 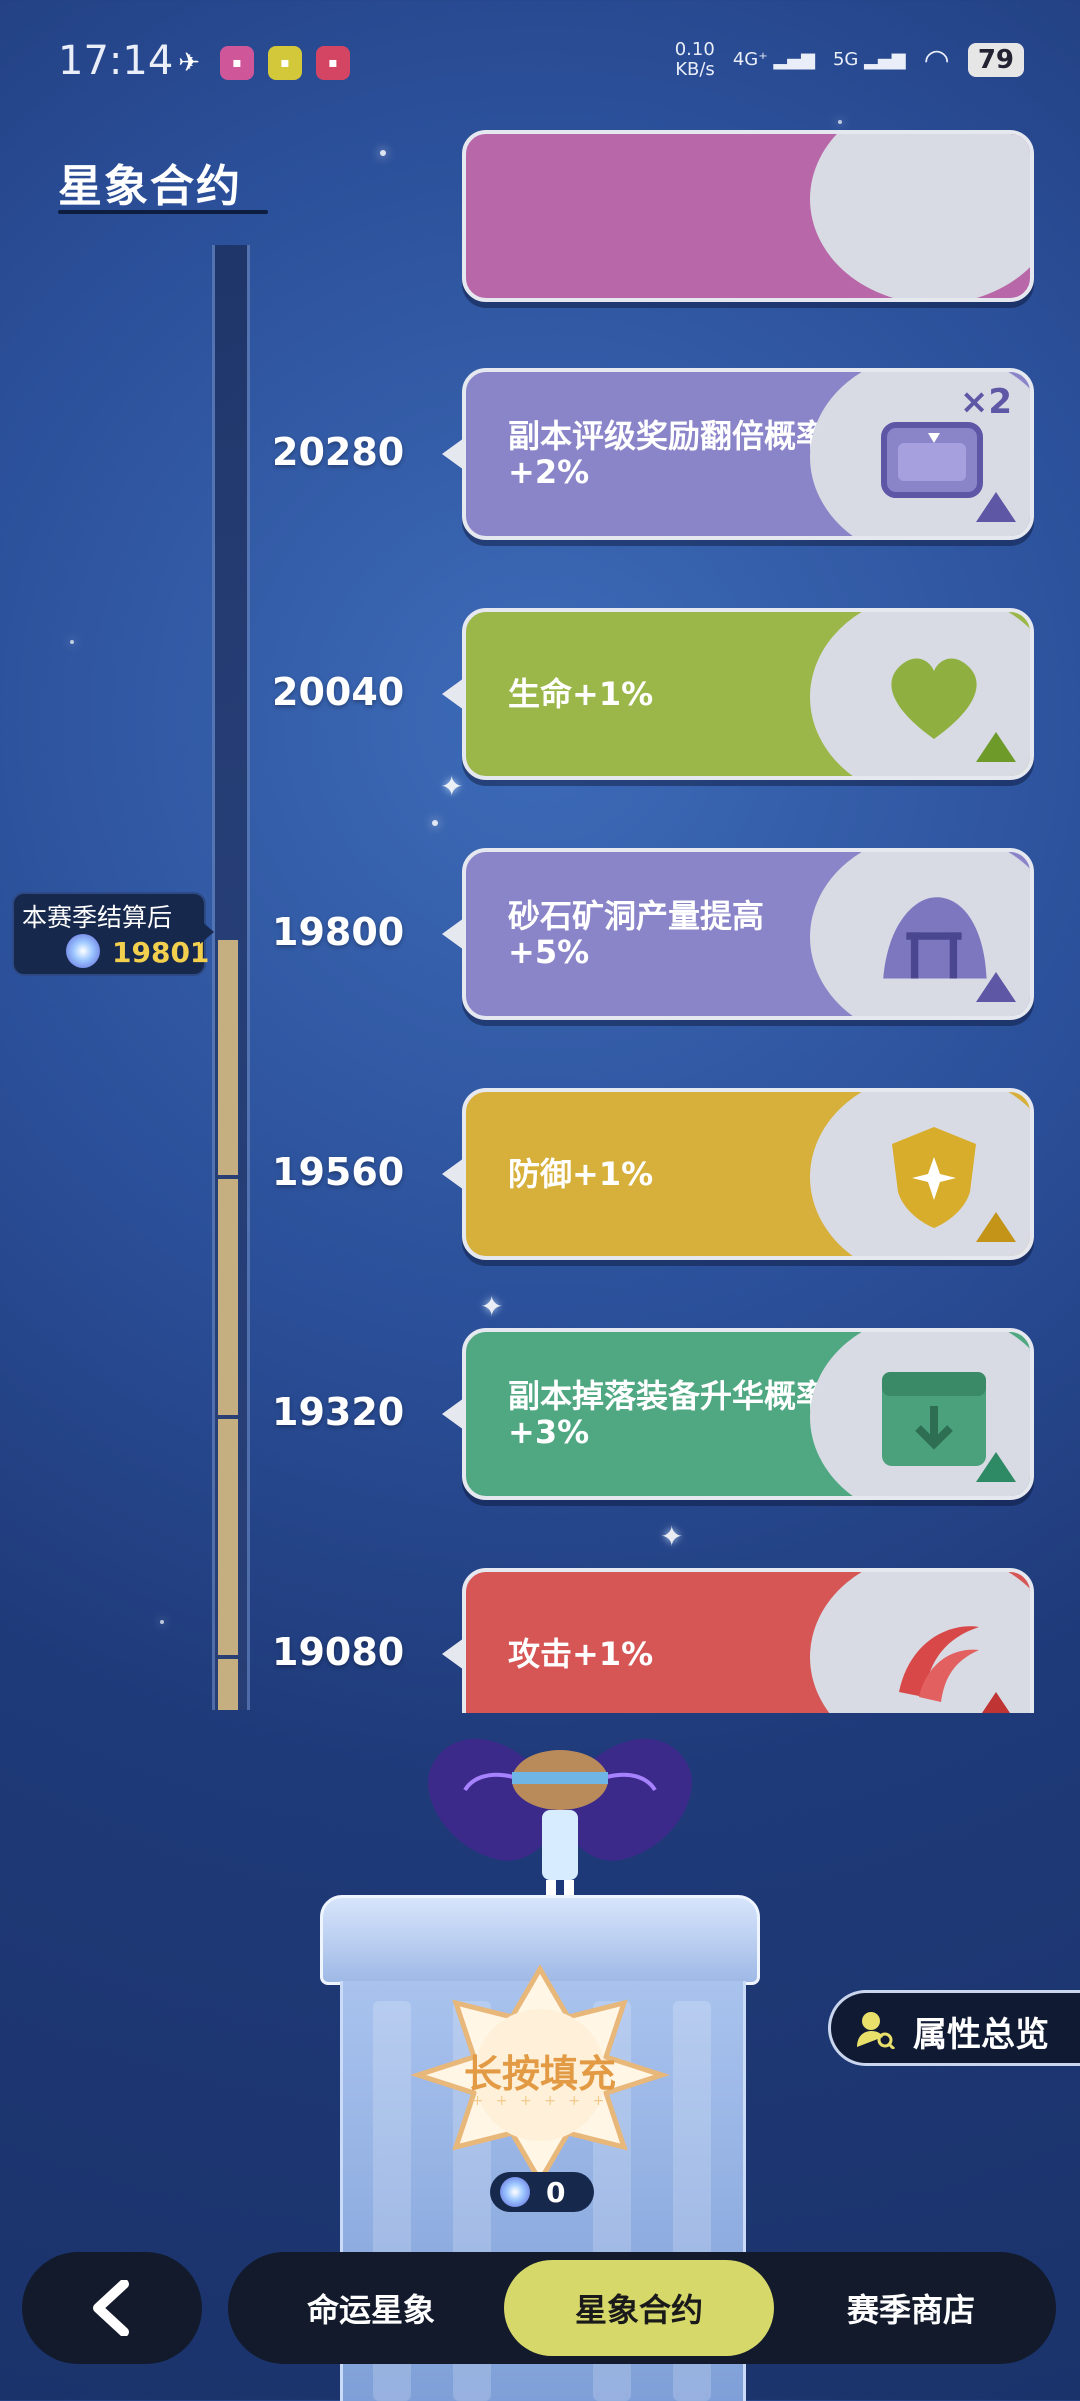 What do you see at coordinates (748, 1174) in the screenshot?
I see `reward-card: 防御+1%` at bounding box center [748, 1174].